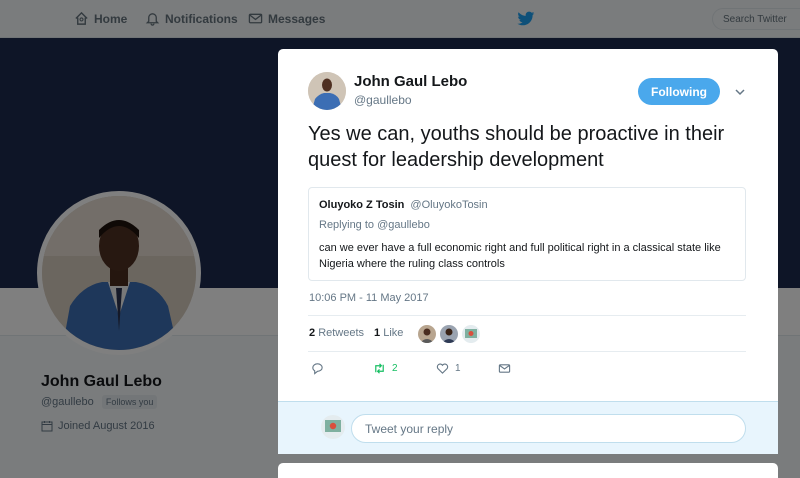  I want to click on tweet-stats: 2 Retweets 1 Like, so click(356, 333).